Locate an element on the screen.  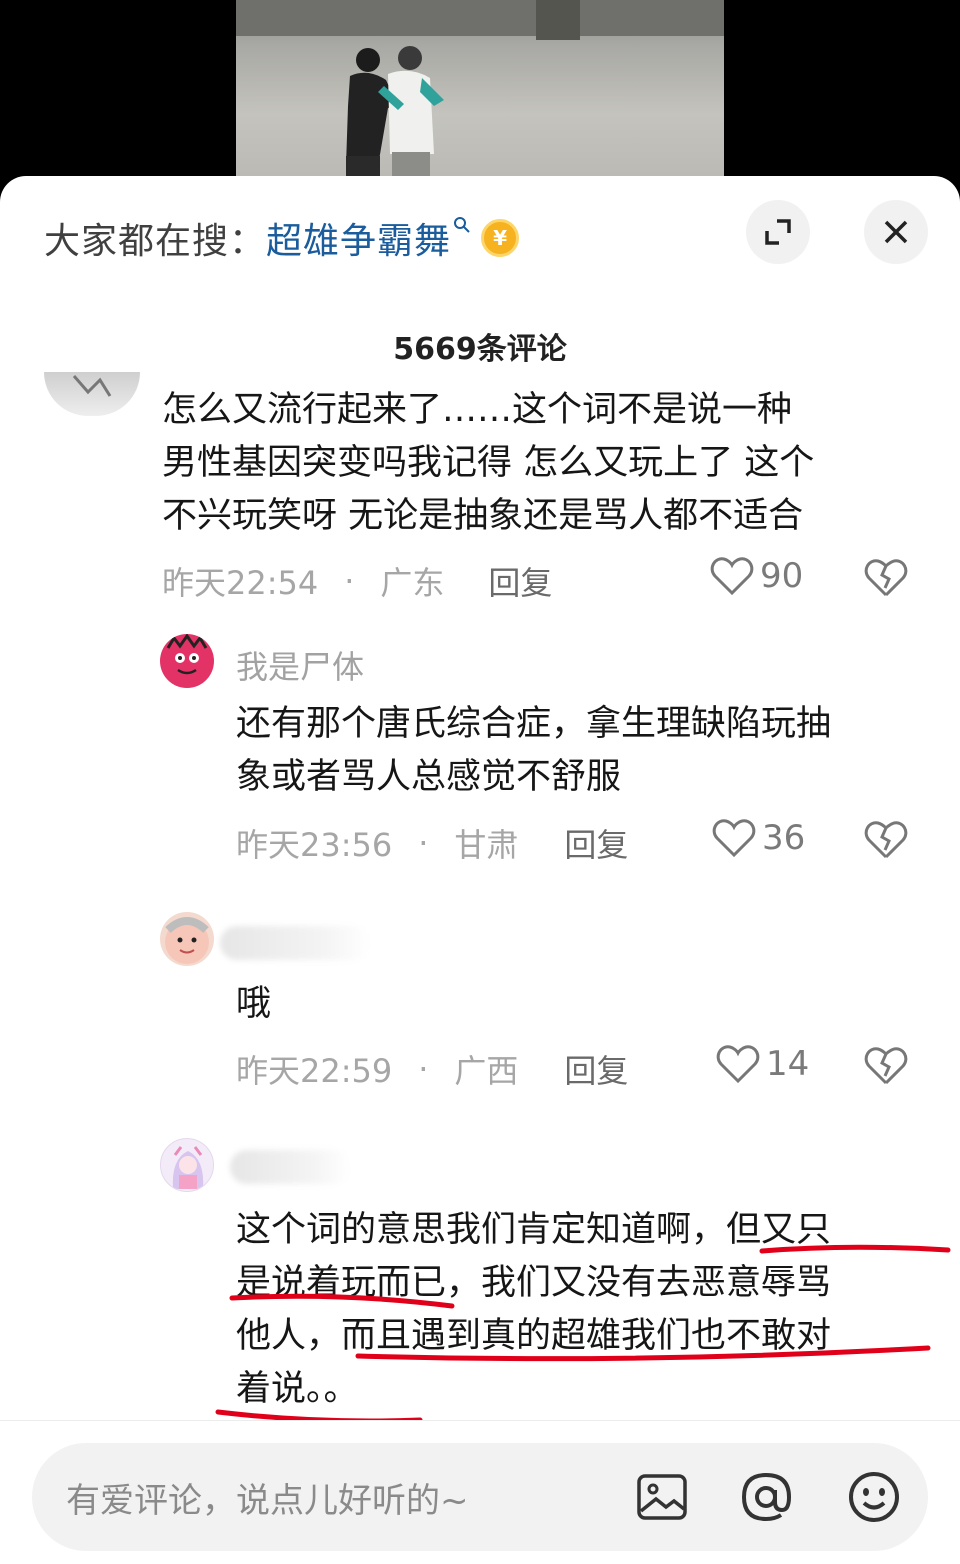
search-prefix: 大家都在搜： is located at coordinates (155, 241).